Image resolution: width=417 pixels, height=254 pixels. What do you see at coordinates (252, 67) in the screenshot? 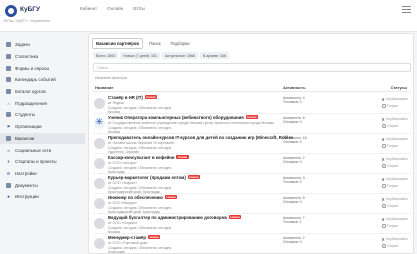
I see `search-input: Поиск` at bounding box center [252, 67].